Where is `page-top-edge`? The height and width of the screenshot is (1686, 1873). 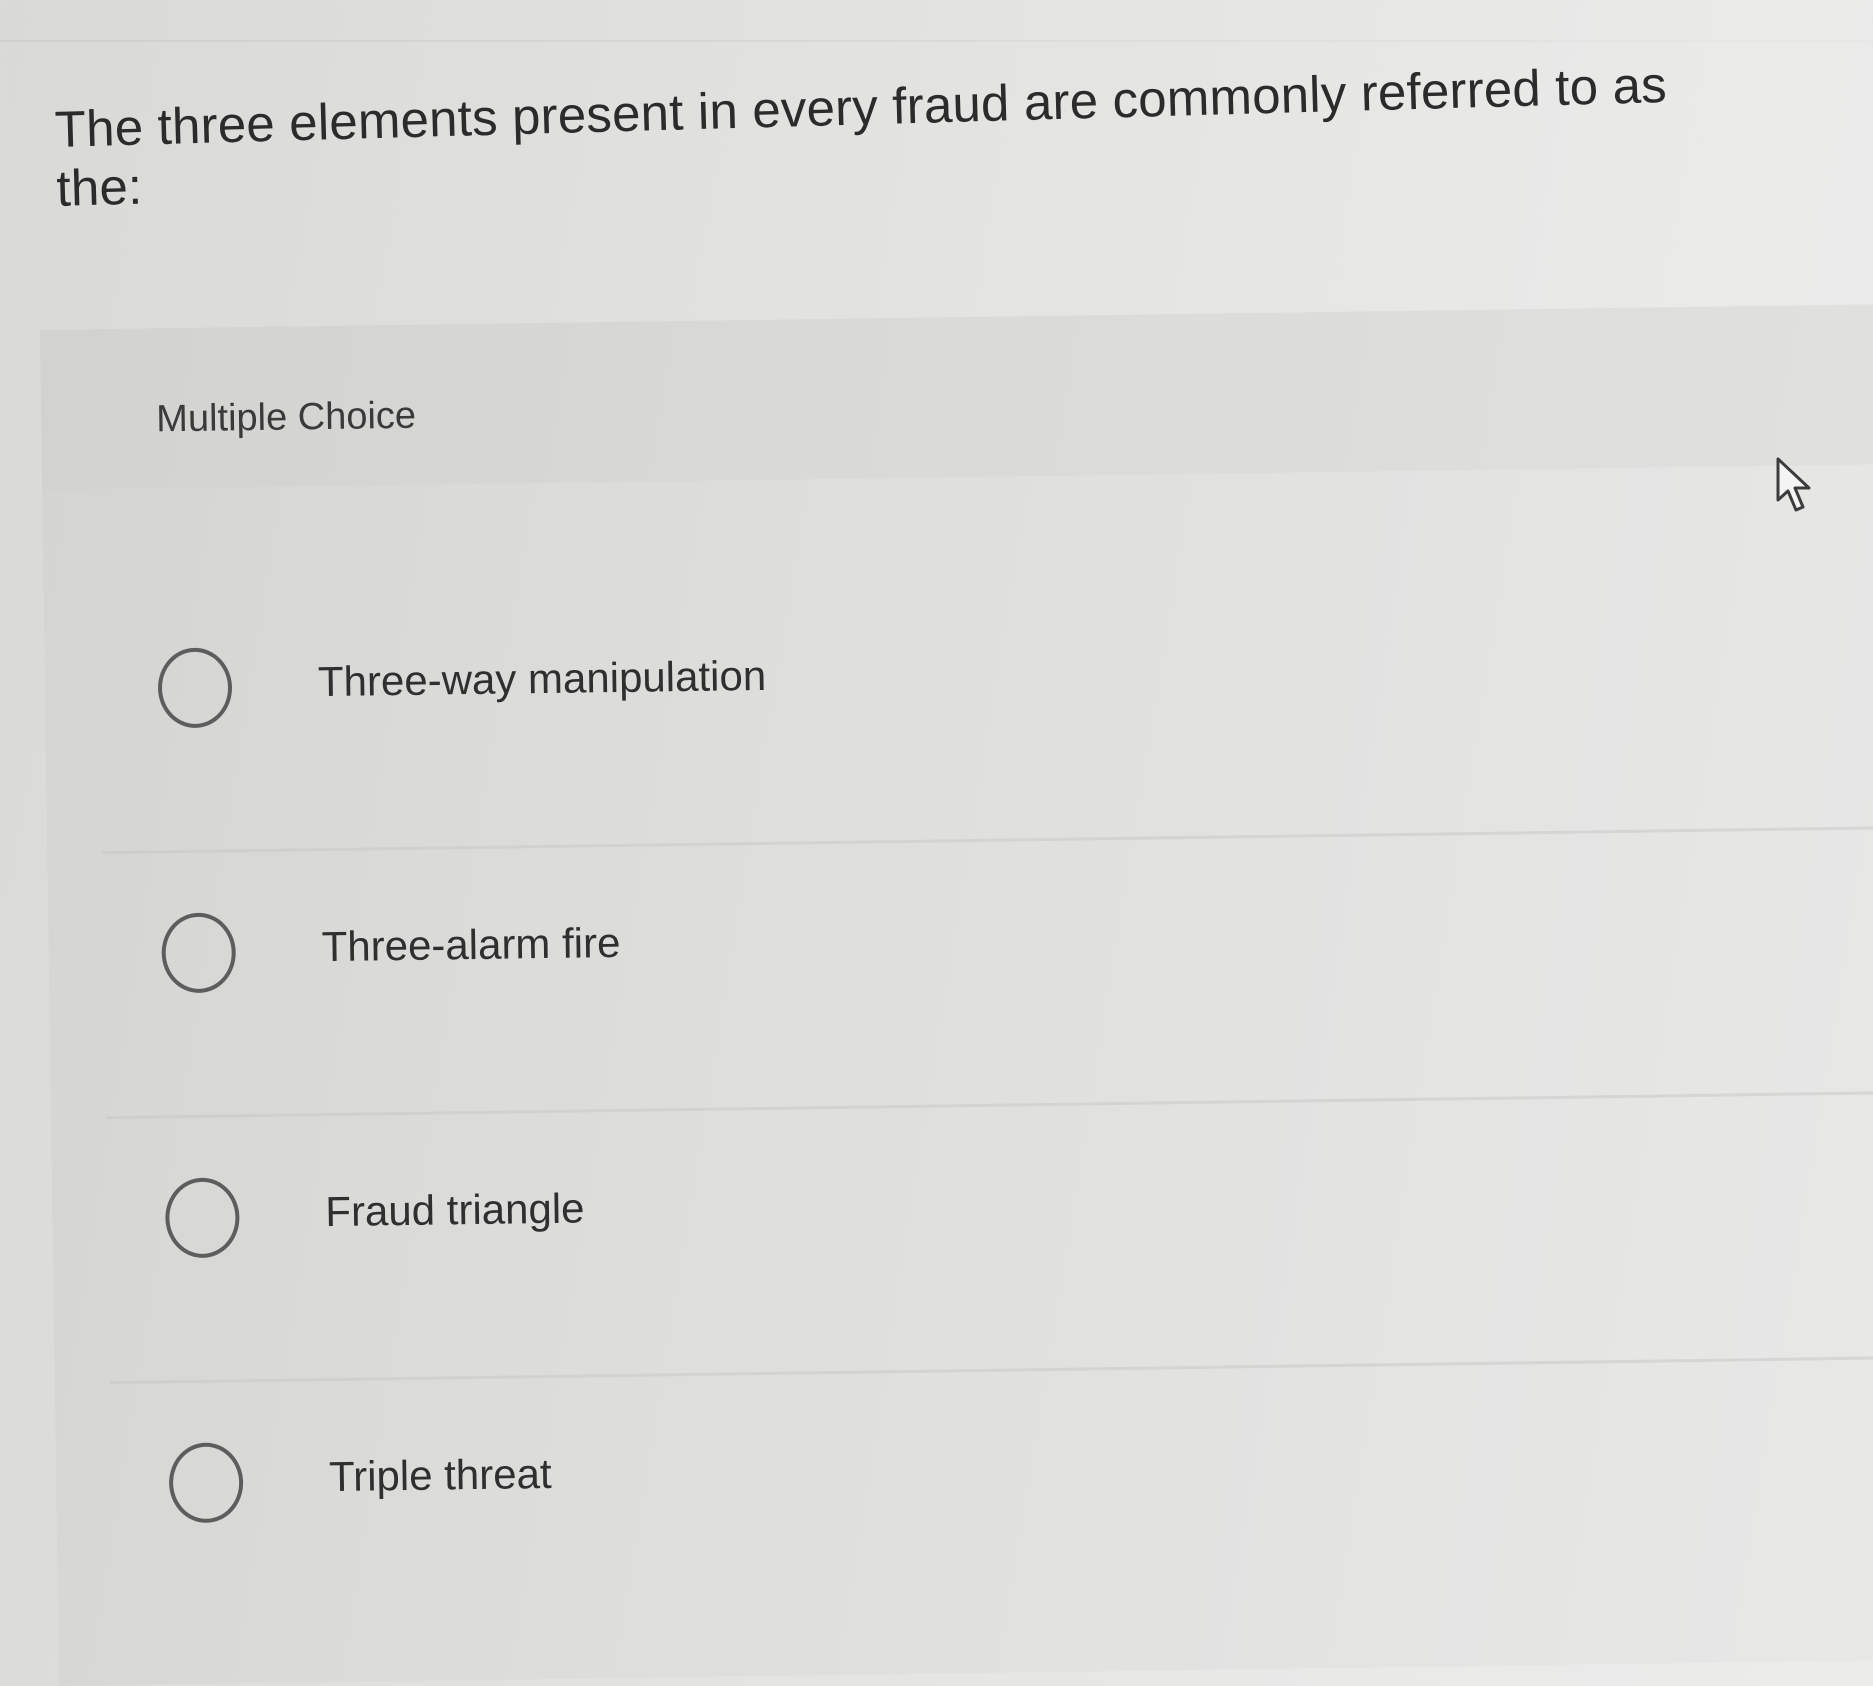
page-top-edge is located at coordinates (936, 41).